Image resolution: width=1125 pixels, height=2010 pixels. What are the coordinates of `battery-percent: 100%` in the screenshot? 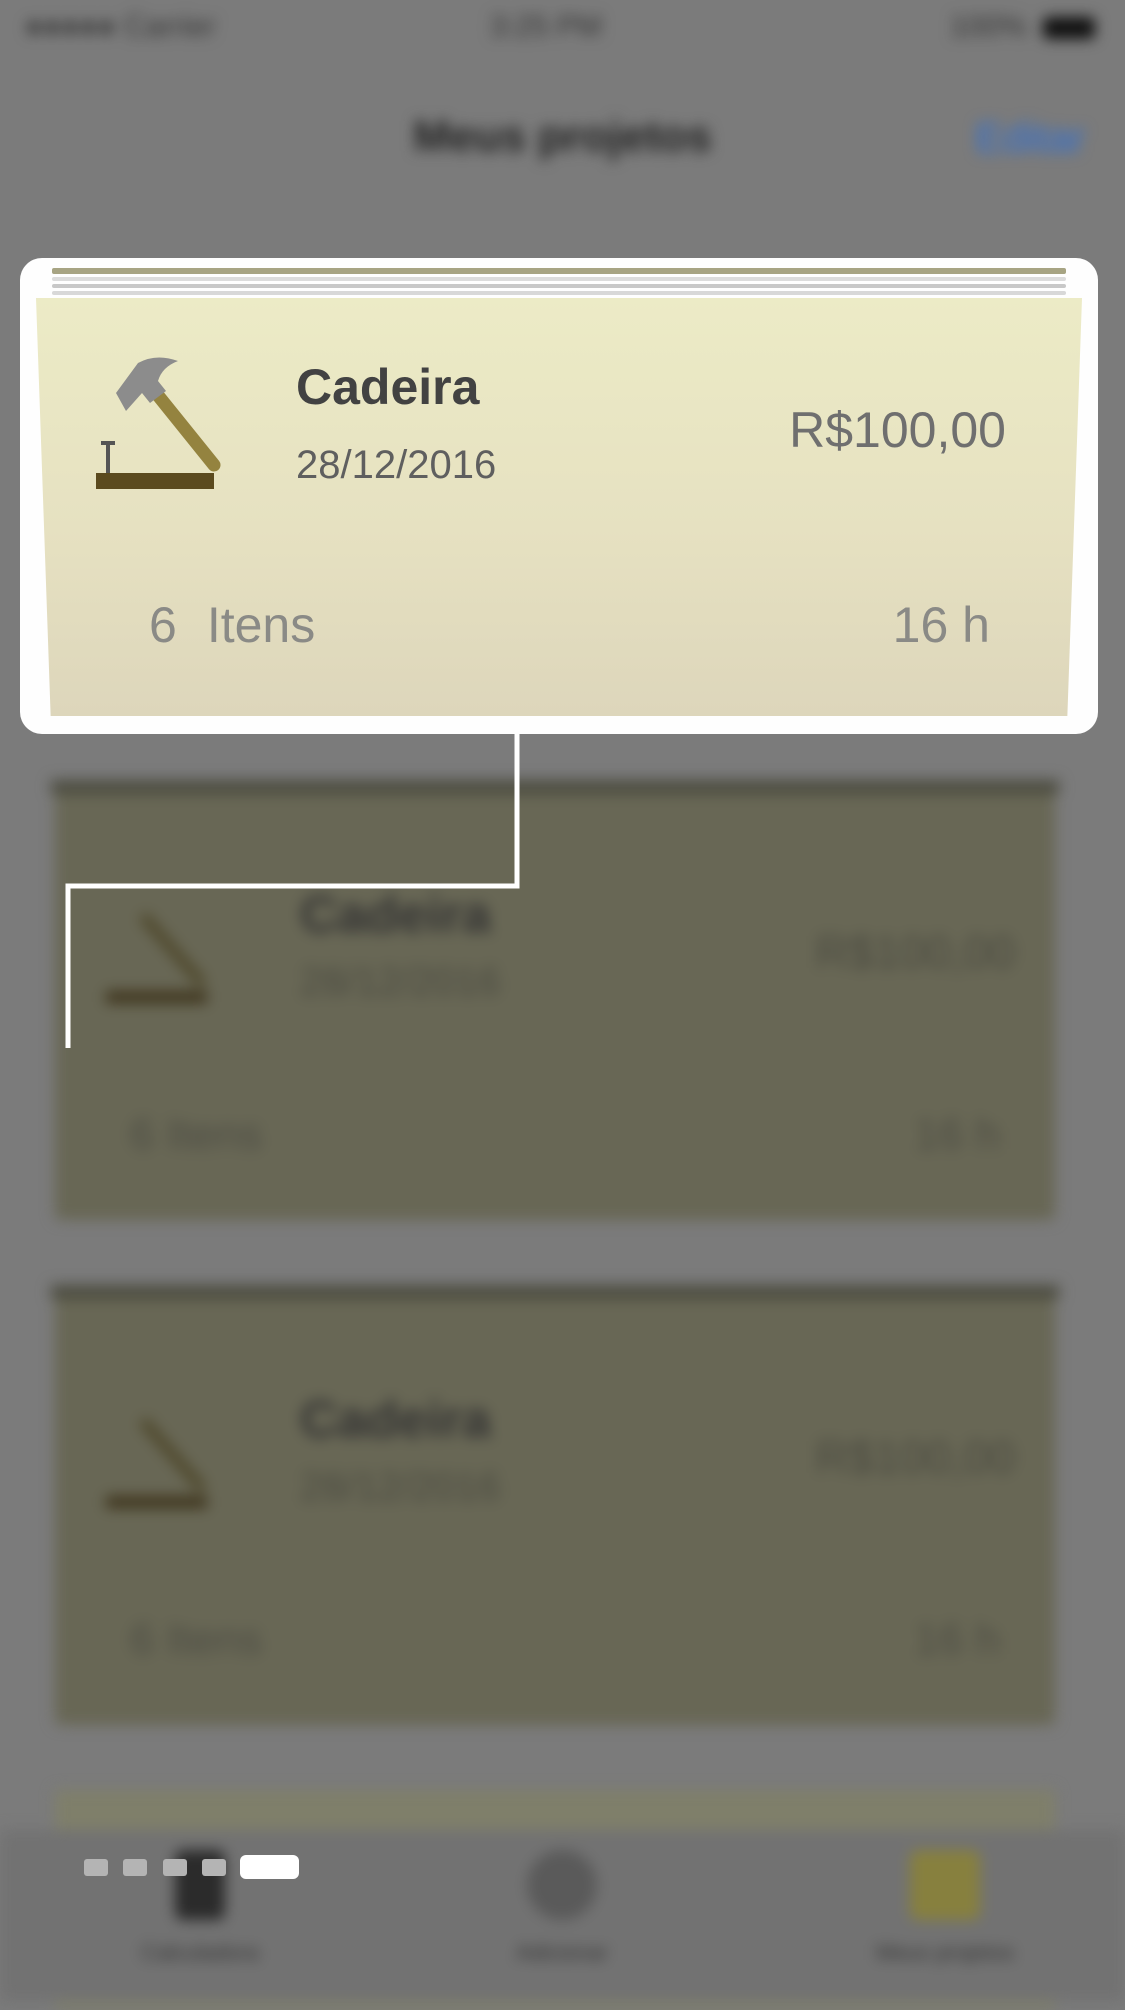 It's located at (988, 26).